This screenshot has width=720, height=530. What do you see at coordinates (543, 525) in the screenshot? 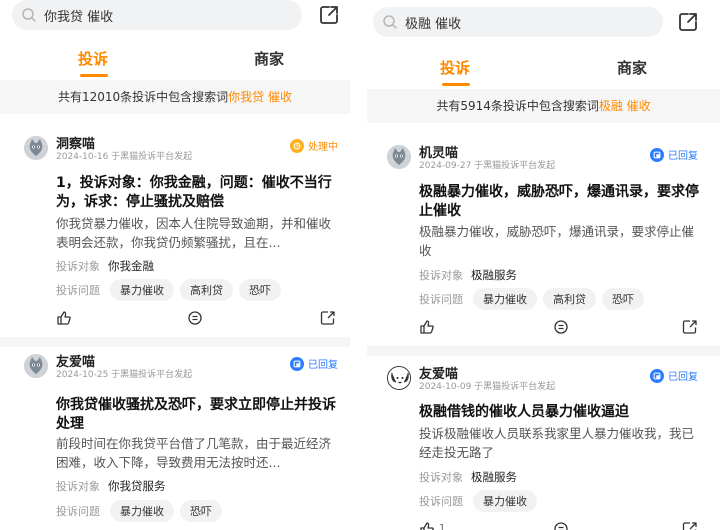
I see `card-actions: 1` at bounding box center [543, 525].